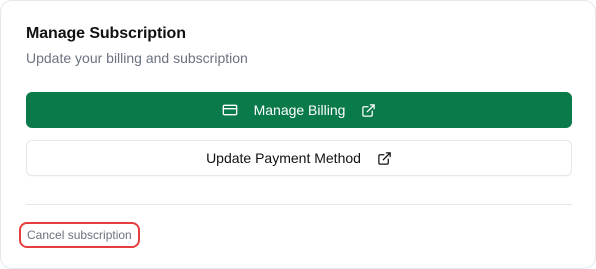  I want to click on credit-card-icon, so click(230, 110).